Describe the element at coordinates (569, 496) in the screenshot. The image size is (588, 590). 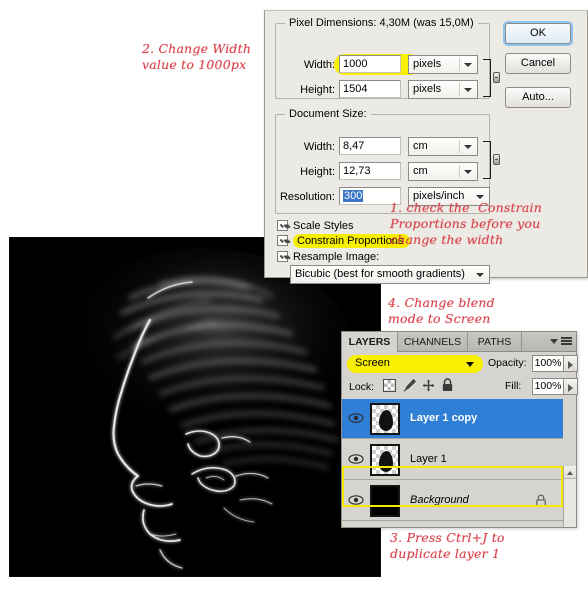
I see `layer-list-scrollbar` at that location.